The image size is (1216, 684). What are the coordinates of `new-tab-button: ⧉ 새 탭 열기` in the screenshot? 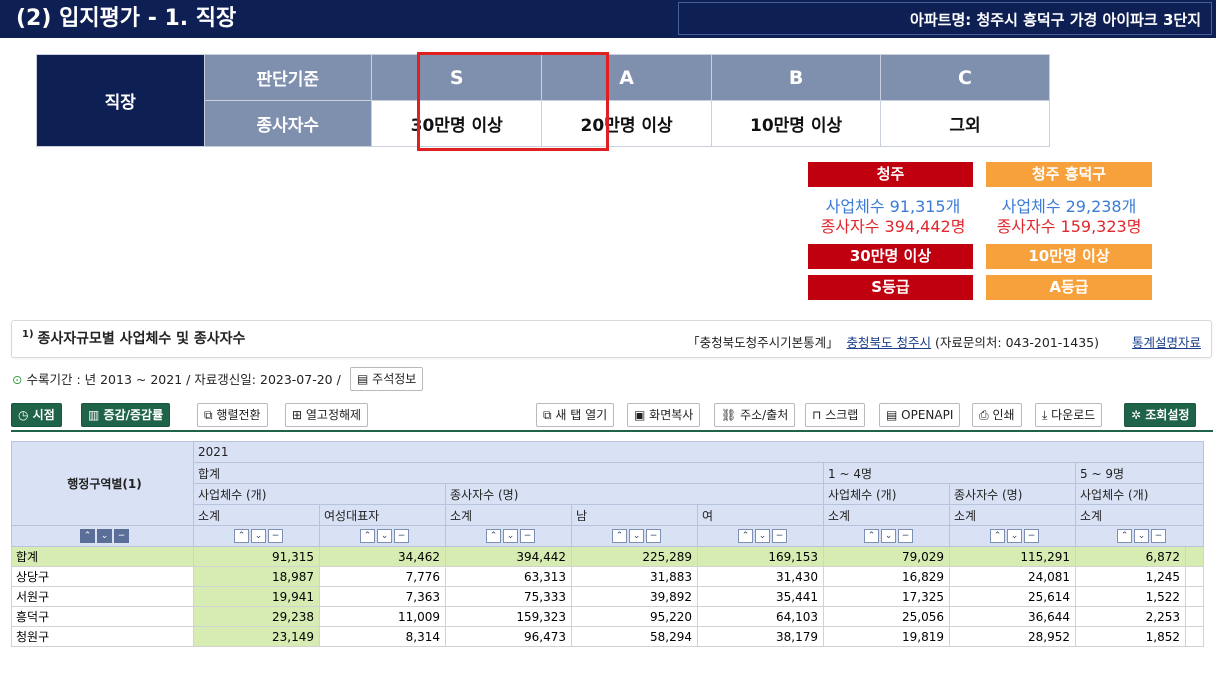 It's located at (575, 415).